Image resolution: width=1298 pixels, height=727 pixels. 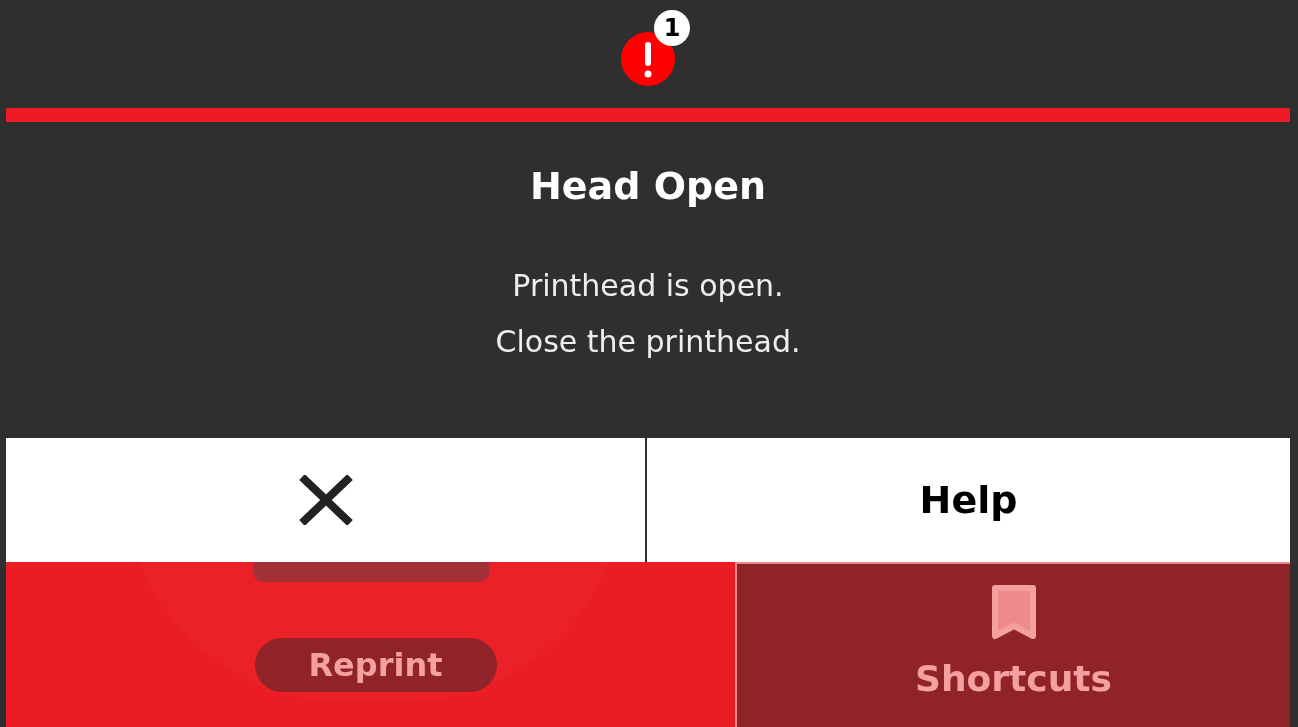 What do you see at coordinates (1012, 644) in the screenshot?
I see `shortcuts-button: Shortcuts` at bounding box center [1012, 644].